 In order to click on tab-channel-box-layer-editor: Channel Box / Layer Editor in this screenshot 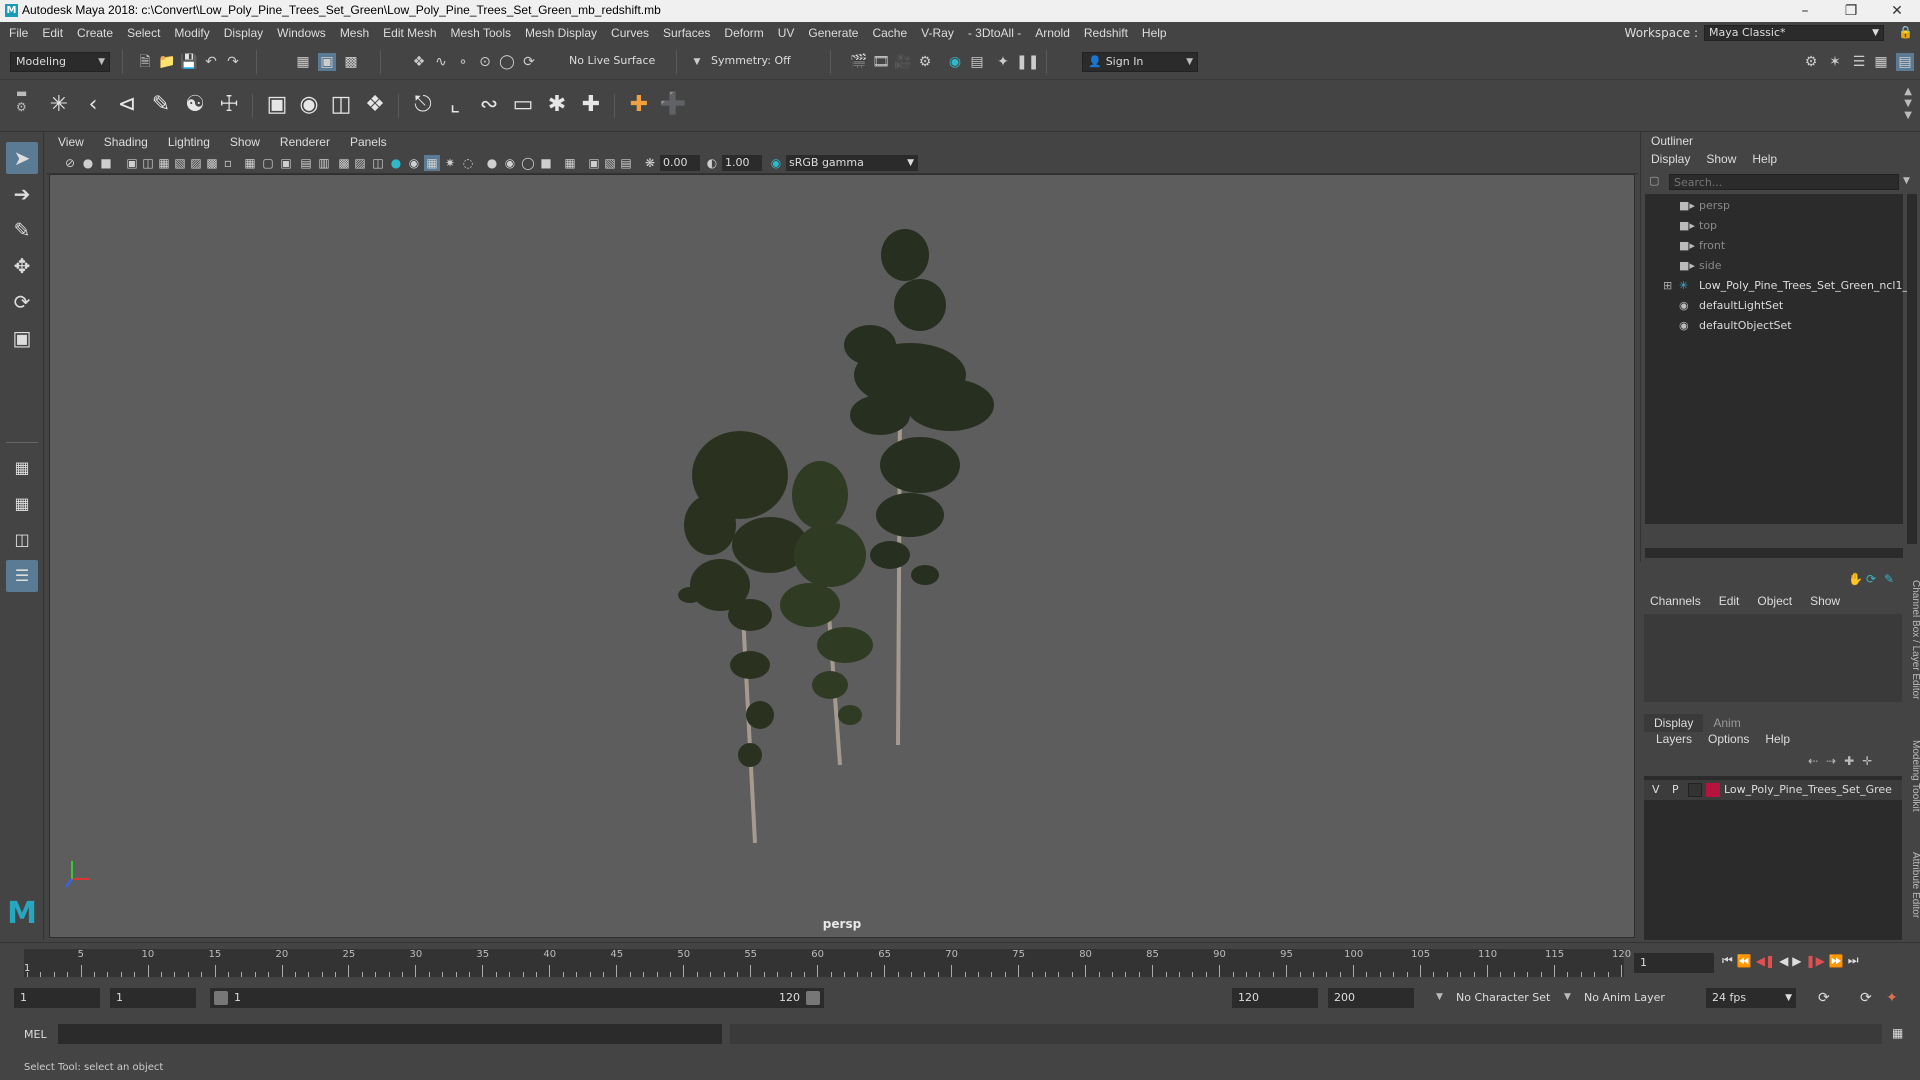, I will do `click(1915, 640)`.